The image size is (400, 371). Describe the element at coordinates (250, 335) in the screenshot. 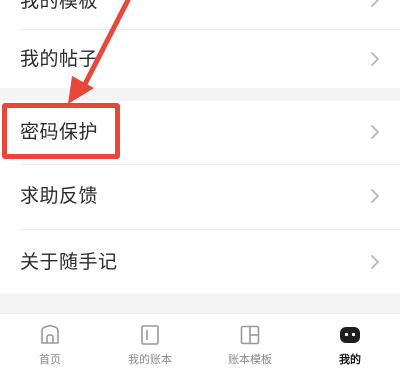

I see `template-icon` at that location.